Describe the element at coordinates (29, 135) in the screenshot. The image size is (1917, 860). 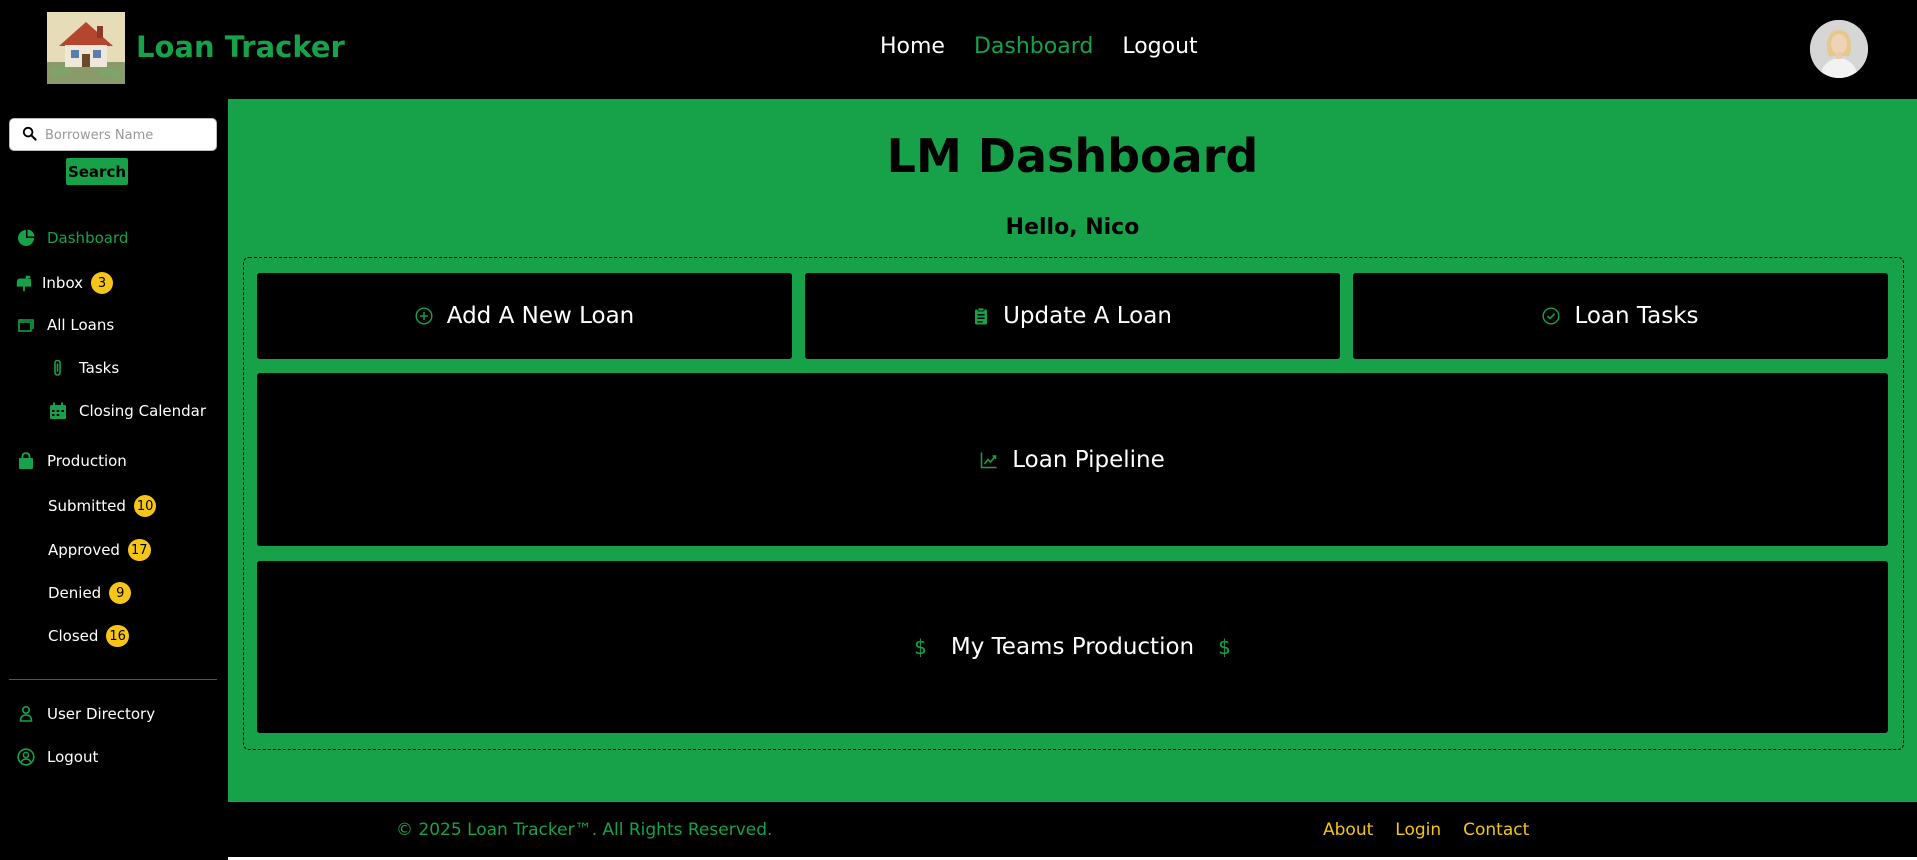
I see `search-icon` at that location.